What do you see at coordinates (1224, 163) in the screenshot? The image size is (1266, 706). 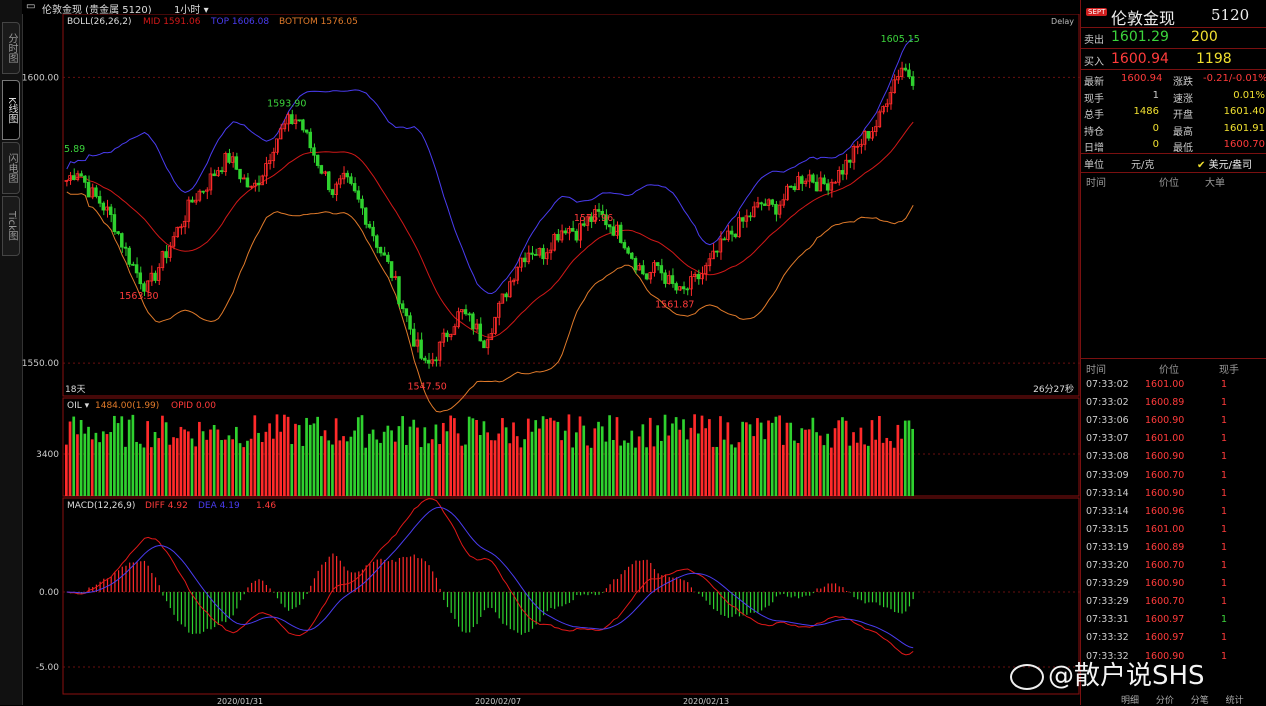 I see `unit-toggle: ✔ 美元/盎司` at bounding box center [1224, 163].